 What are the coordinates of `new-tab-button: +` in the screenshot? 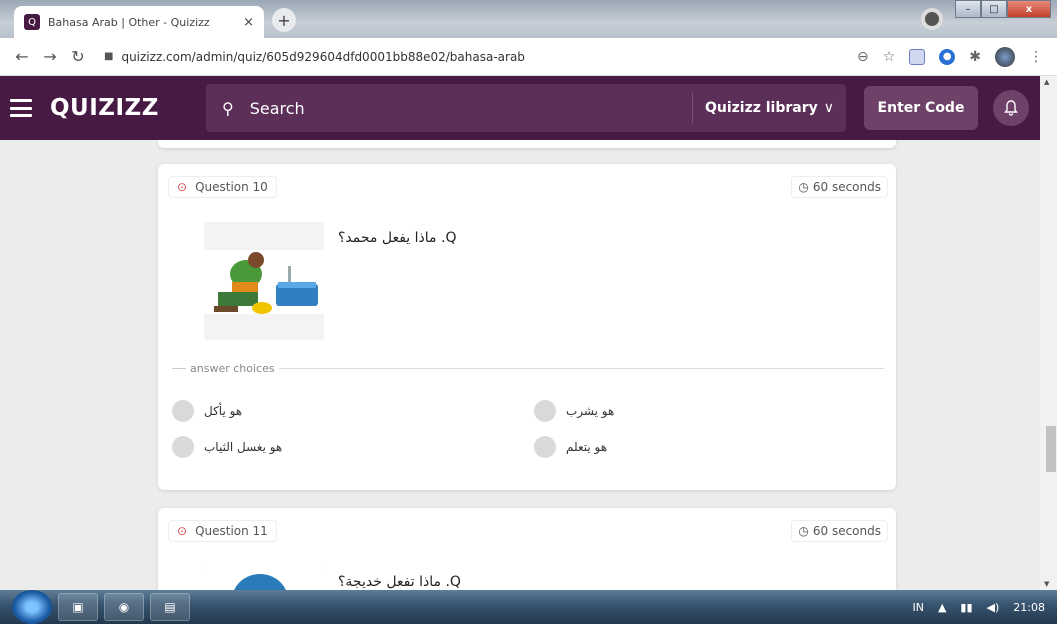 It's located at (284, 20).